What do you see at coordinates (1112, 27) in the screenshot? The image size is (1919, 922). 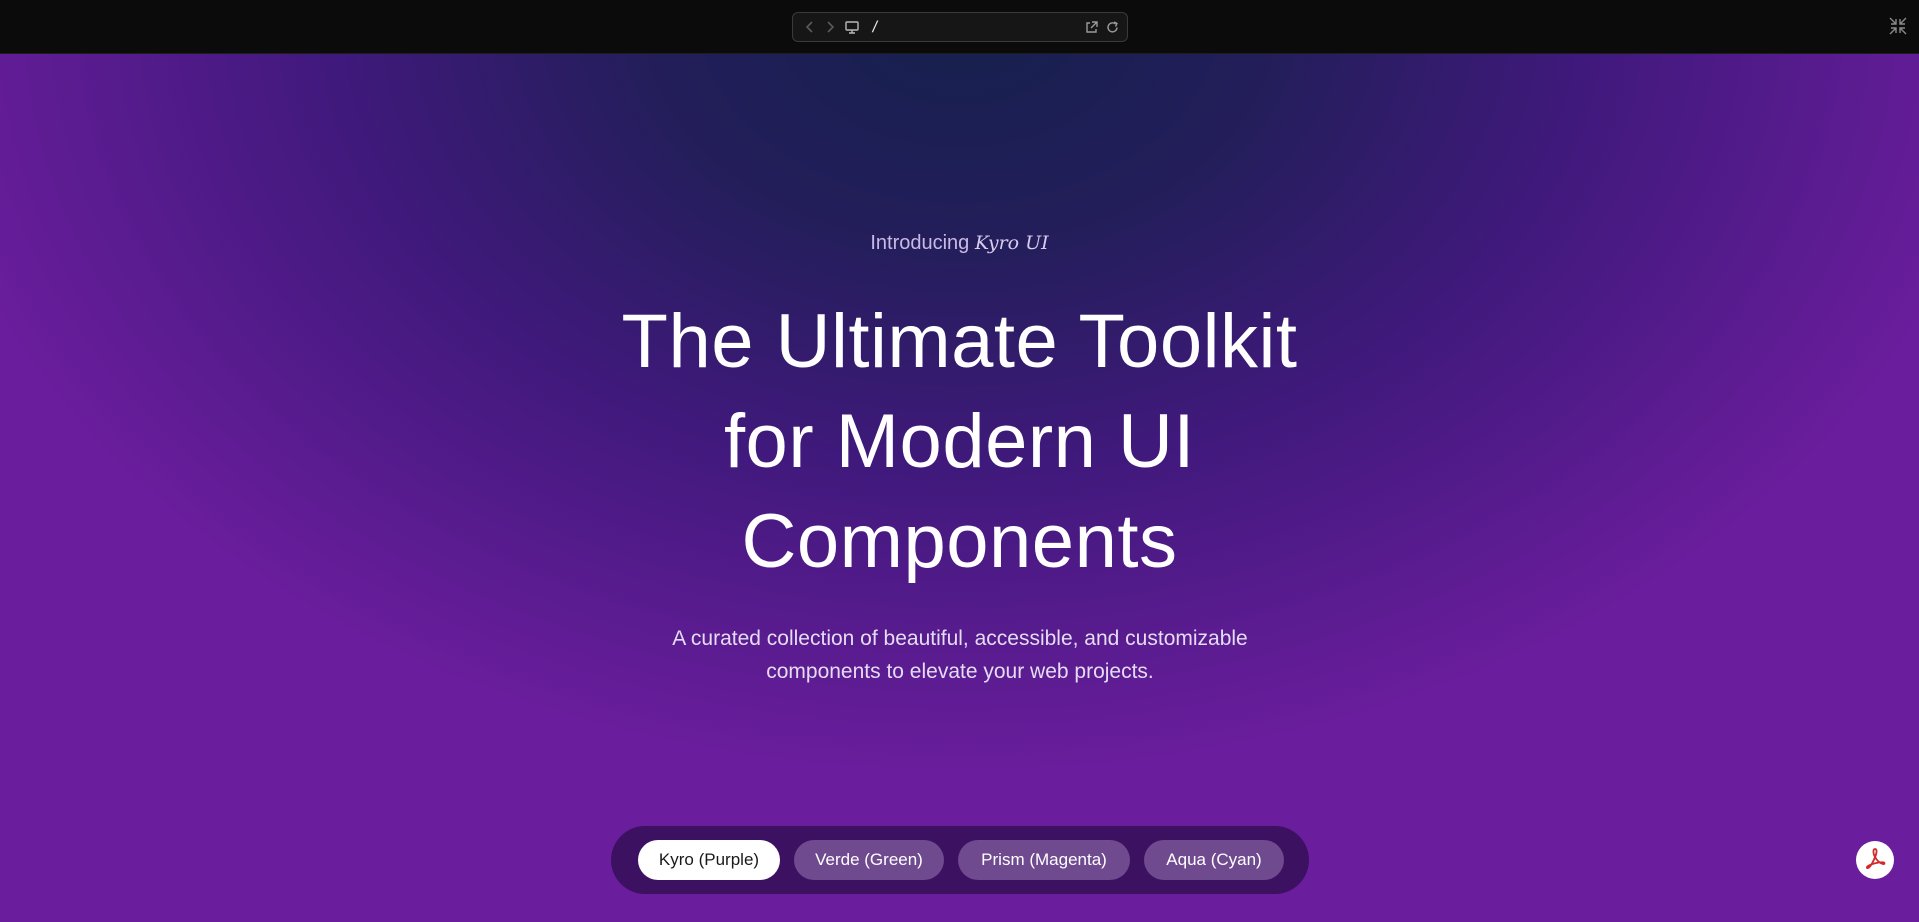 I see `refresh-icon` at bounding box center [1112, 27].